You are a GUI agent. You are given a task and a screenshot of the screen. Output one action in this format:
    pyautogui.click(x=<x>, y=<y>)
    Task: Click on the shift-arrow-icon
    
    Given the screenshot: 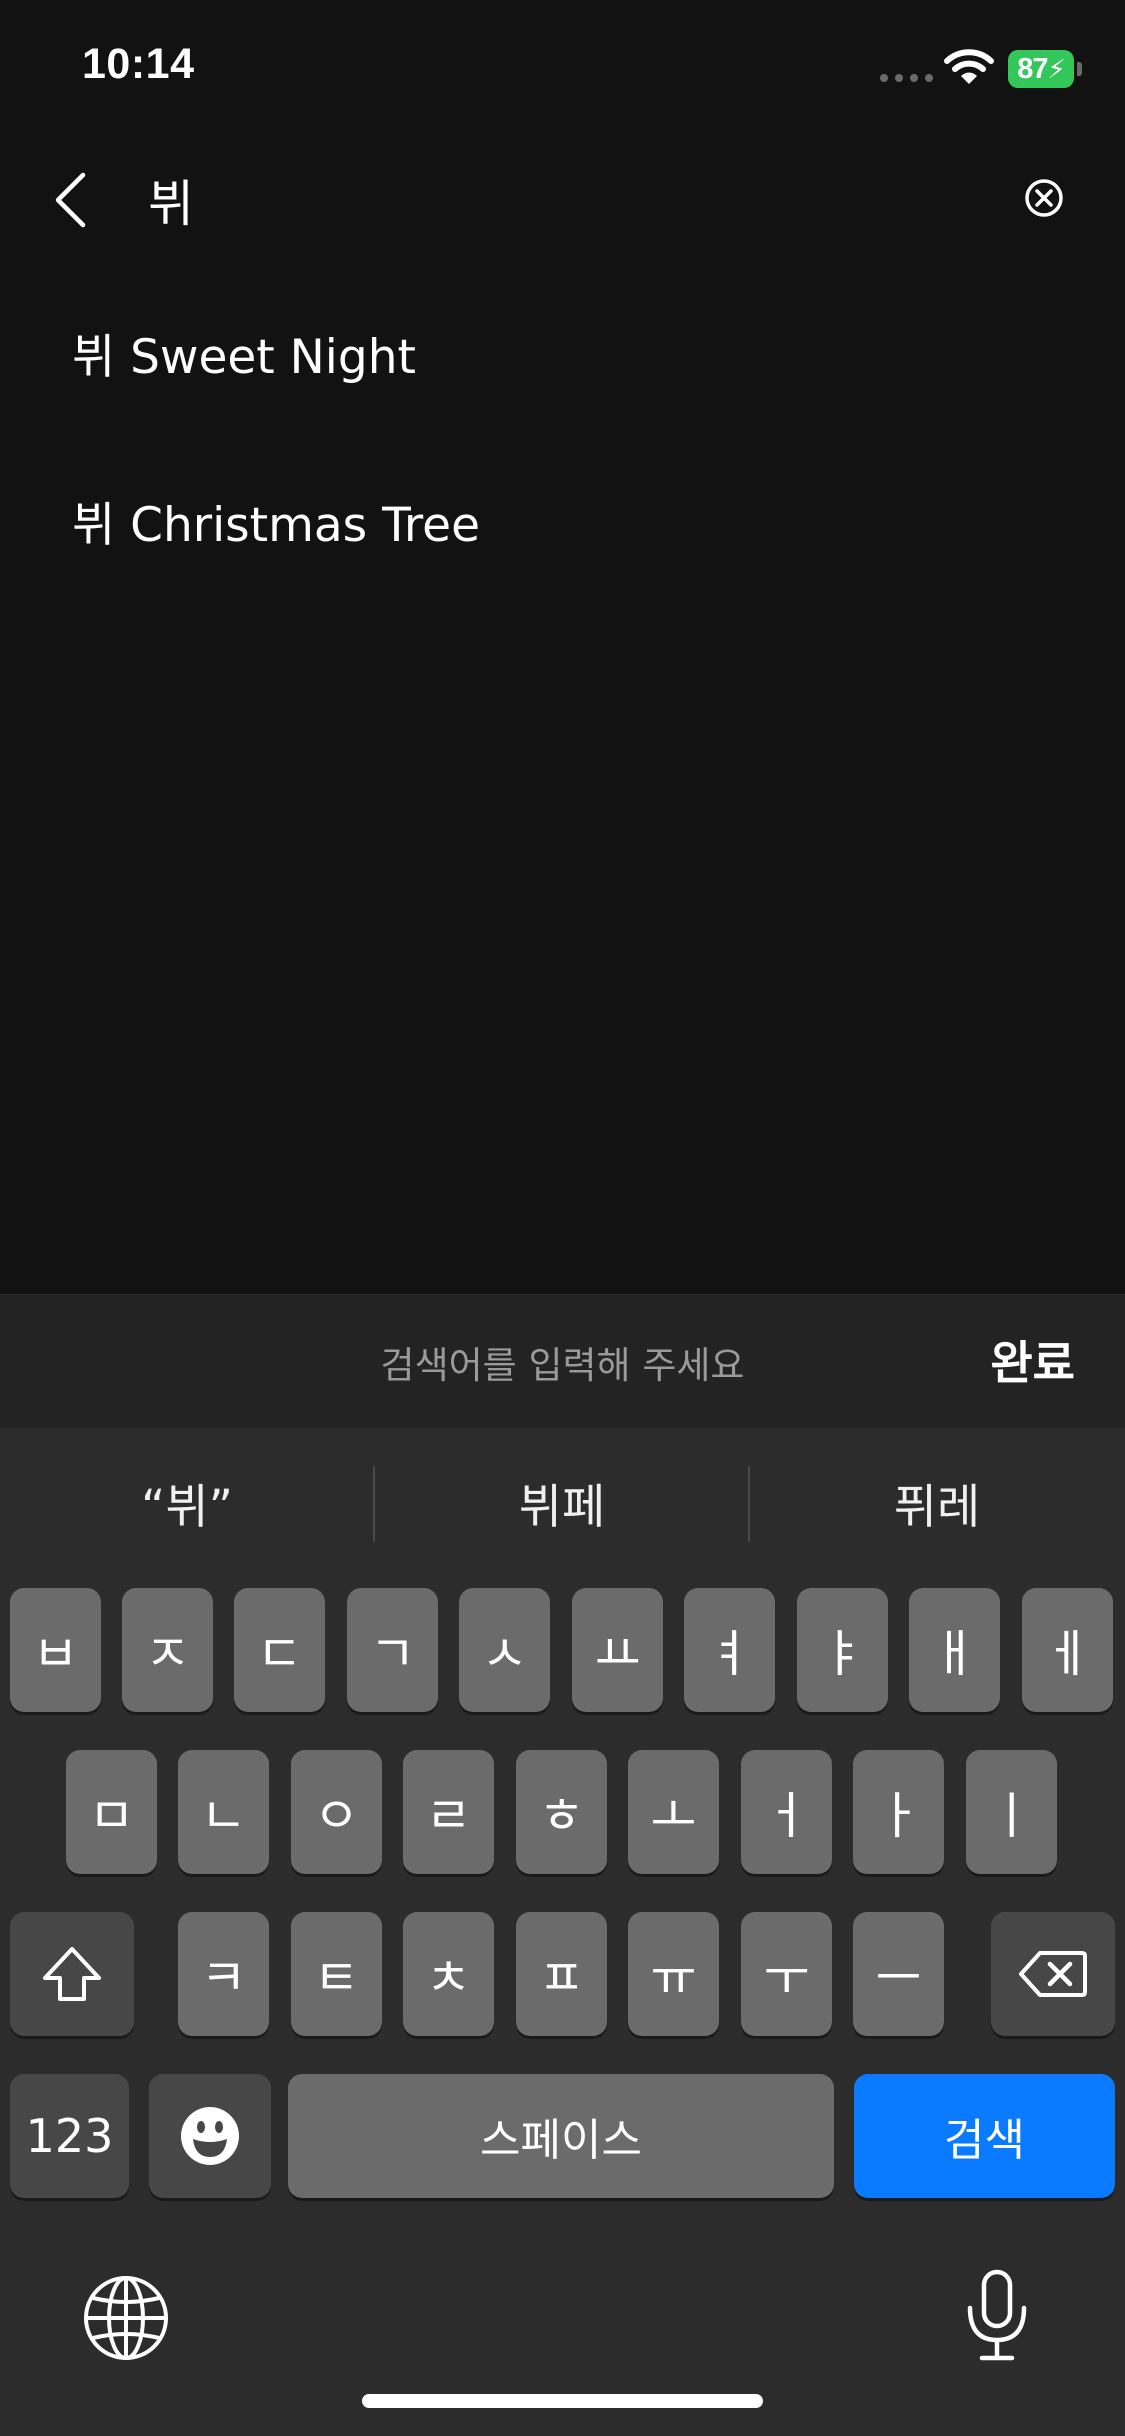 What is the action you would take?
    pyautogui.click(x=72, y=1974)
    